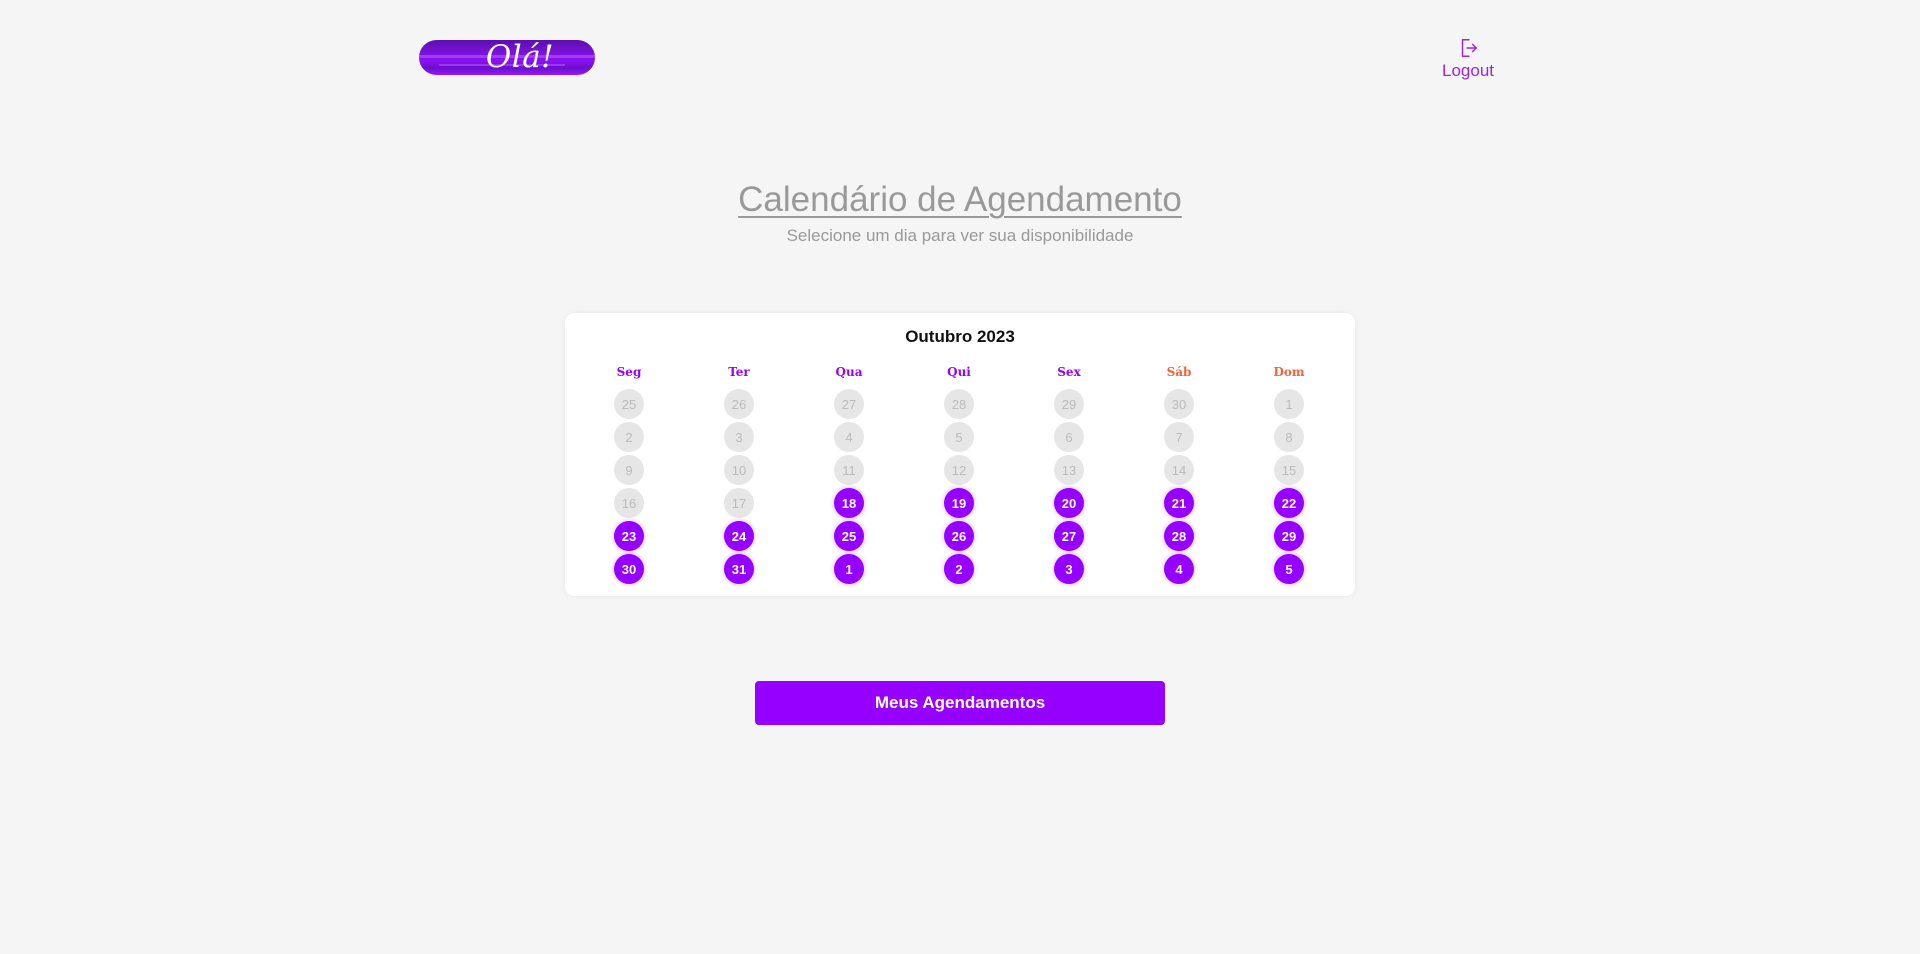  Describe the element at coordinates (1069, 404) in the screenshot. I see `calendar-day-unavailable: 29` at that location.